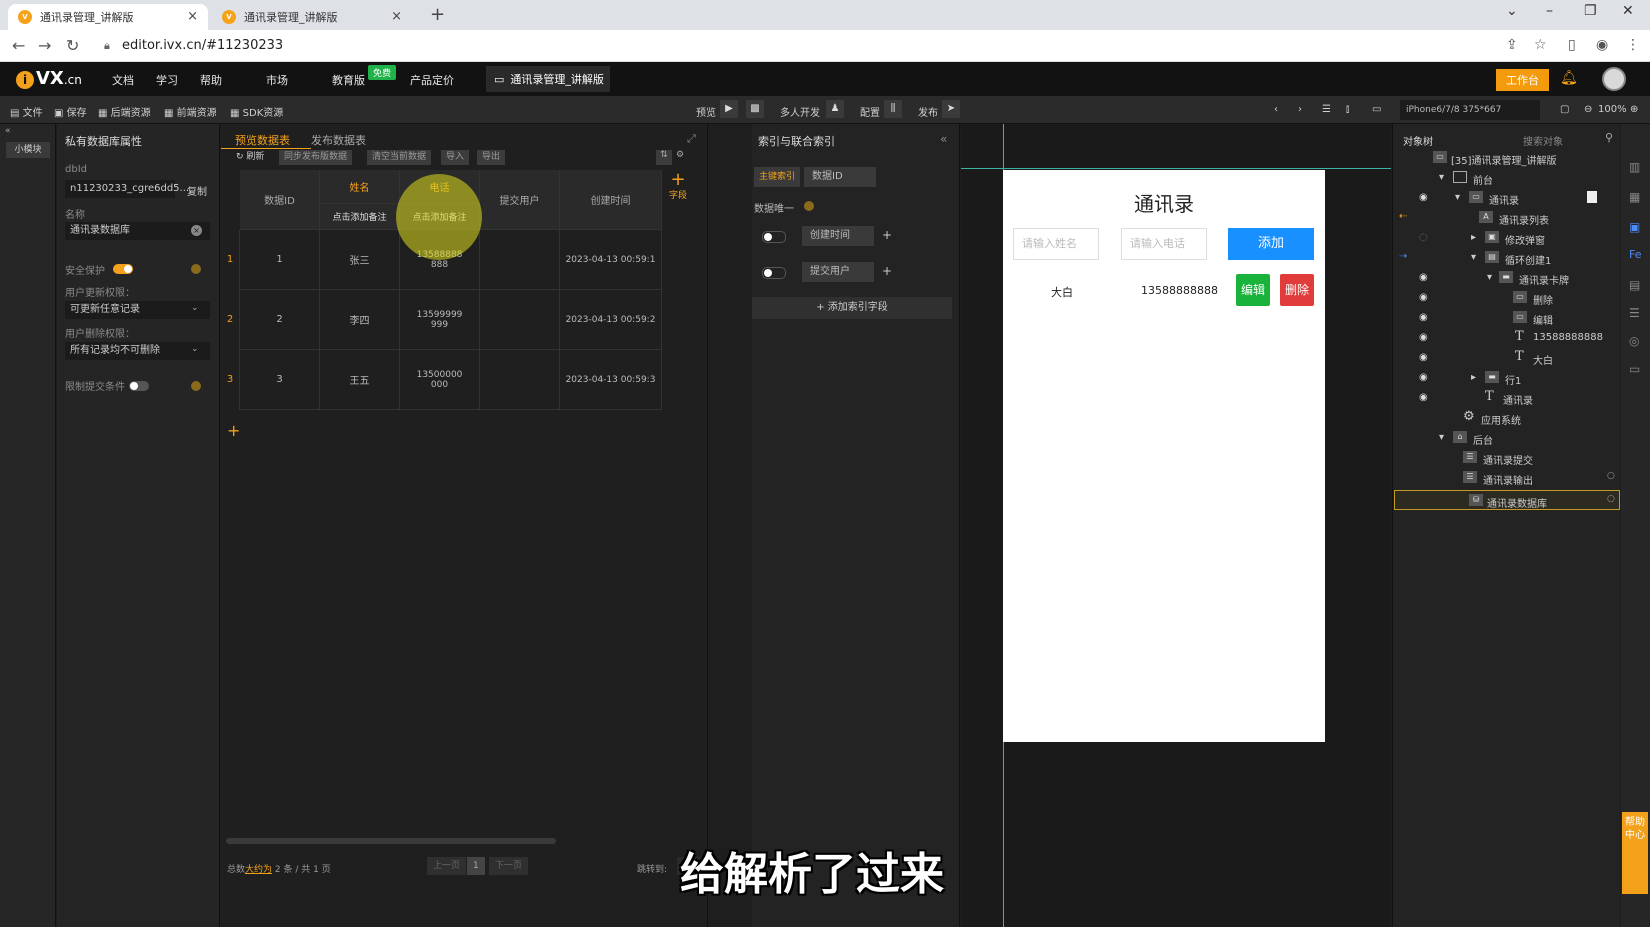 The image size is (1650, 927). I want to click on monitor-icon: ▭, so click(1376, 109).